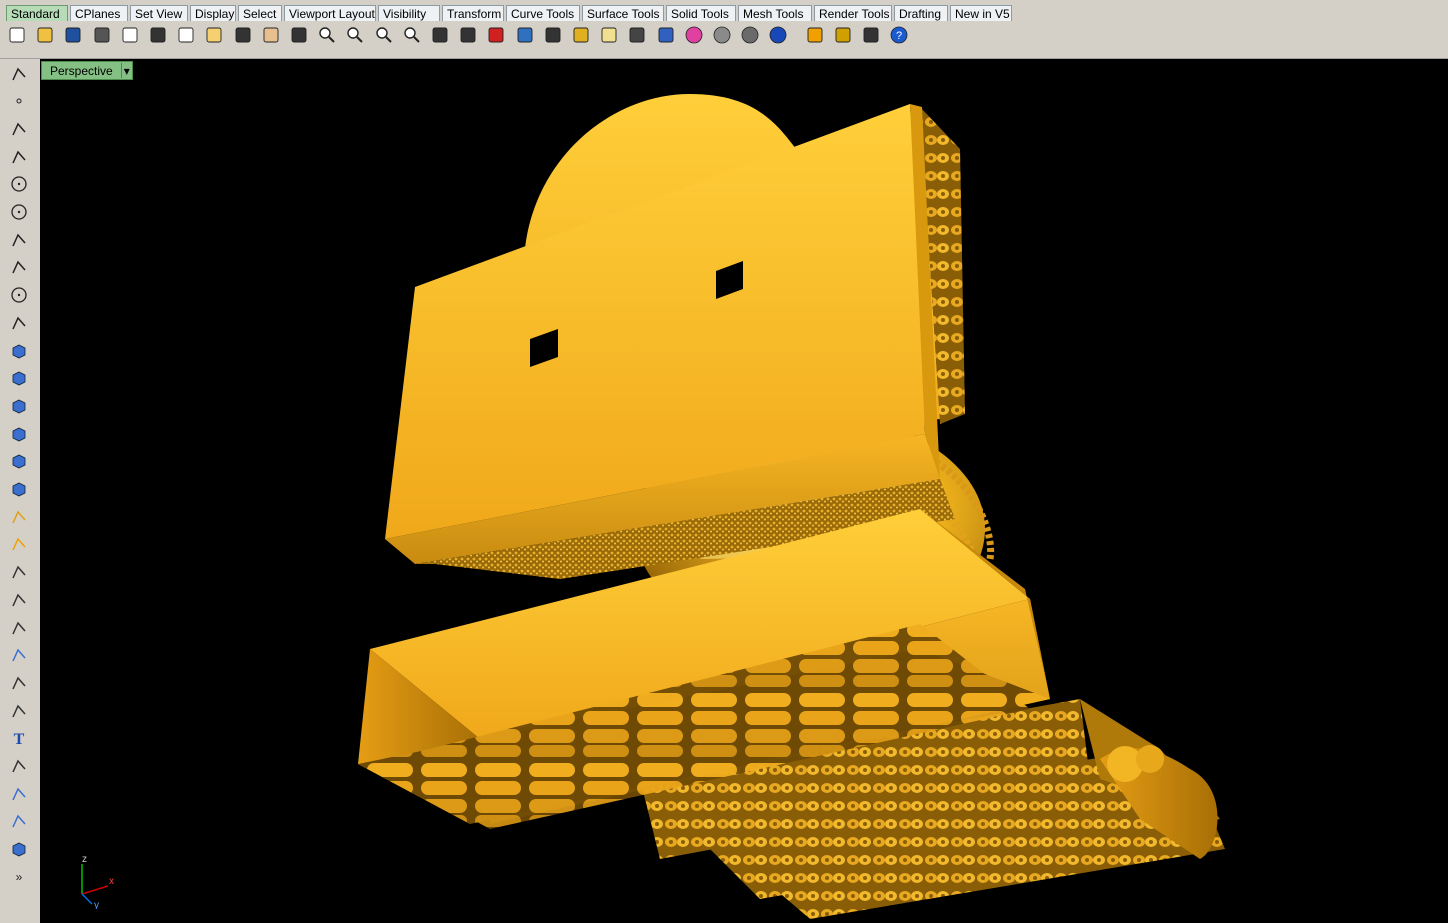  I want to click on osnap-button, so click(581, 37).